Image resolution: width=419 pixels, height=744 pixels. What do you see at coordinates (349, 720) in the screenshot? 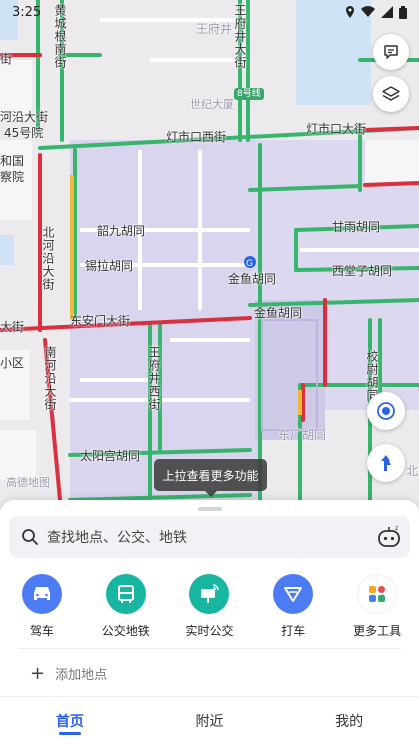
I see `tab-profile: 我的` at bounding box center [349, 720].